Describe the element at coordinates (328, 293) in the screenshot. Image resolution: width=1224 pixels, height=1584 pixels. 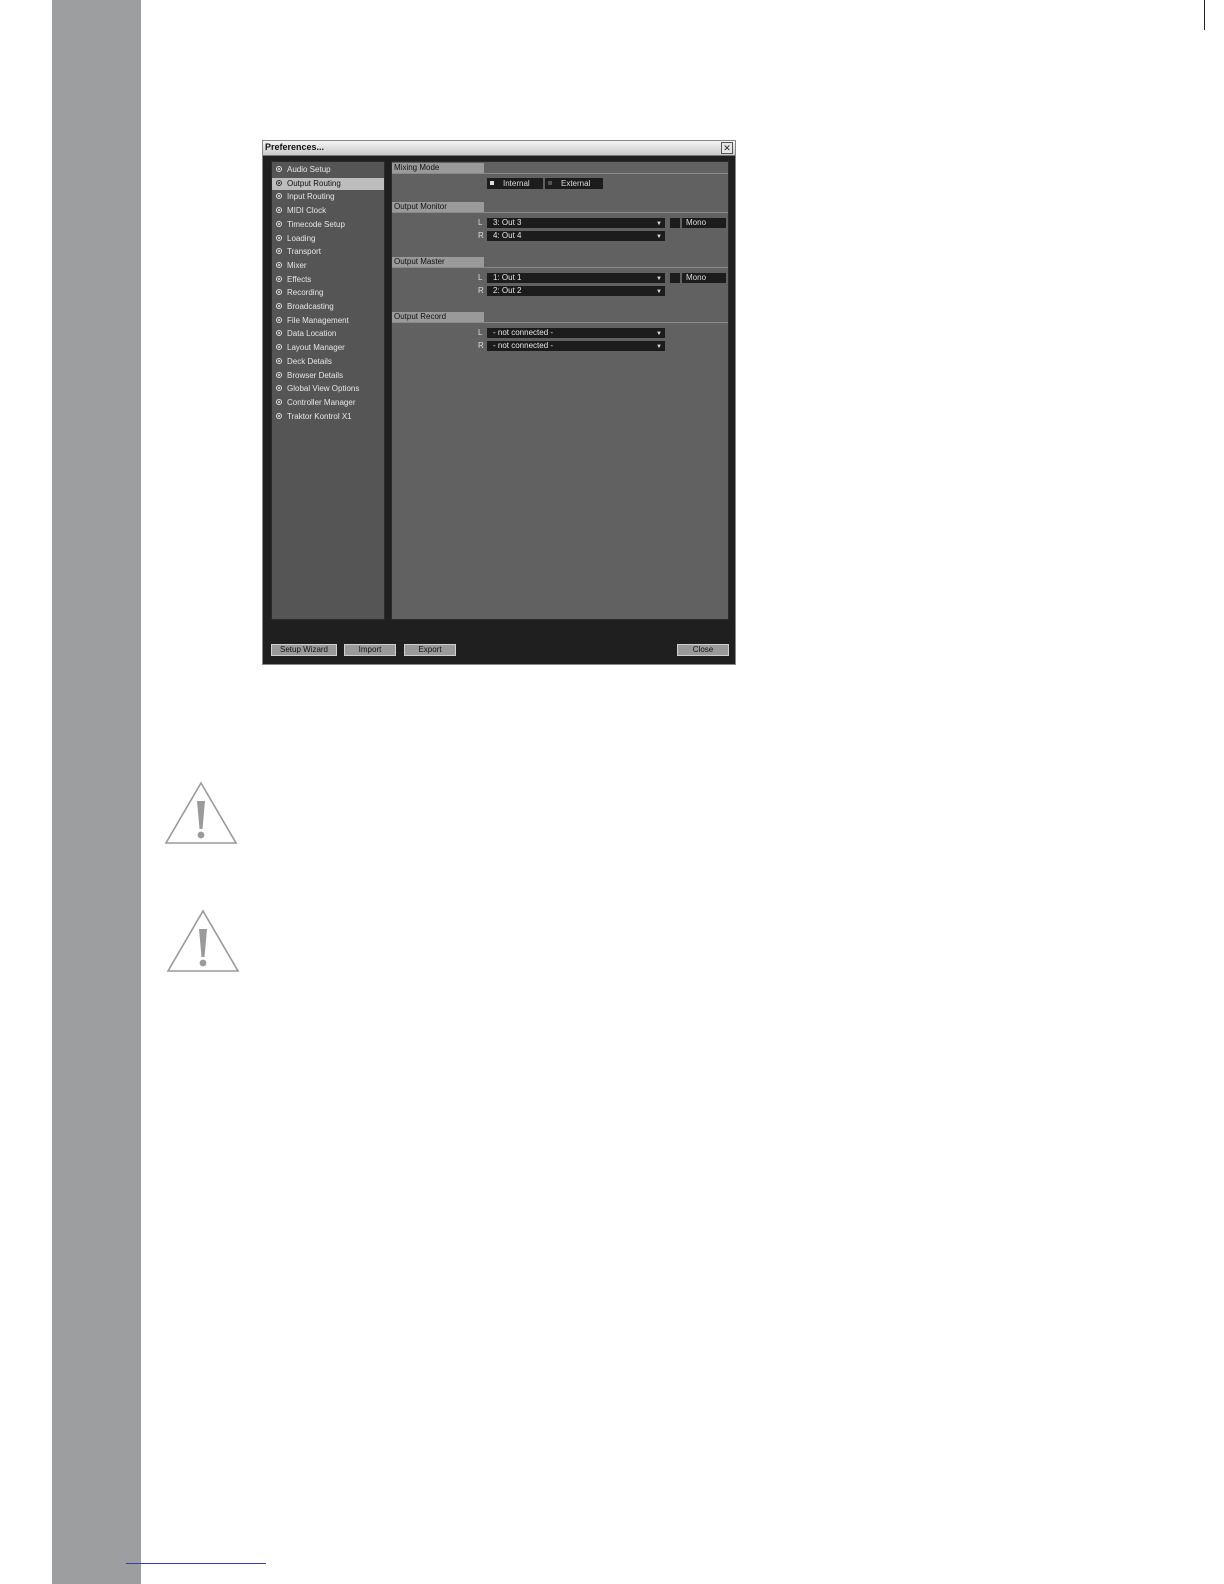
I see `sidebar-item: Recording` at that location.